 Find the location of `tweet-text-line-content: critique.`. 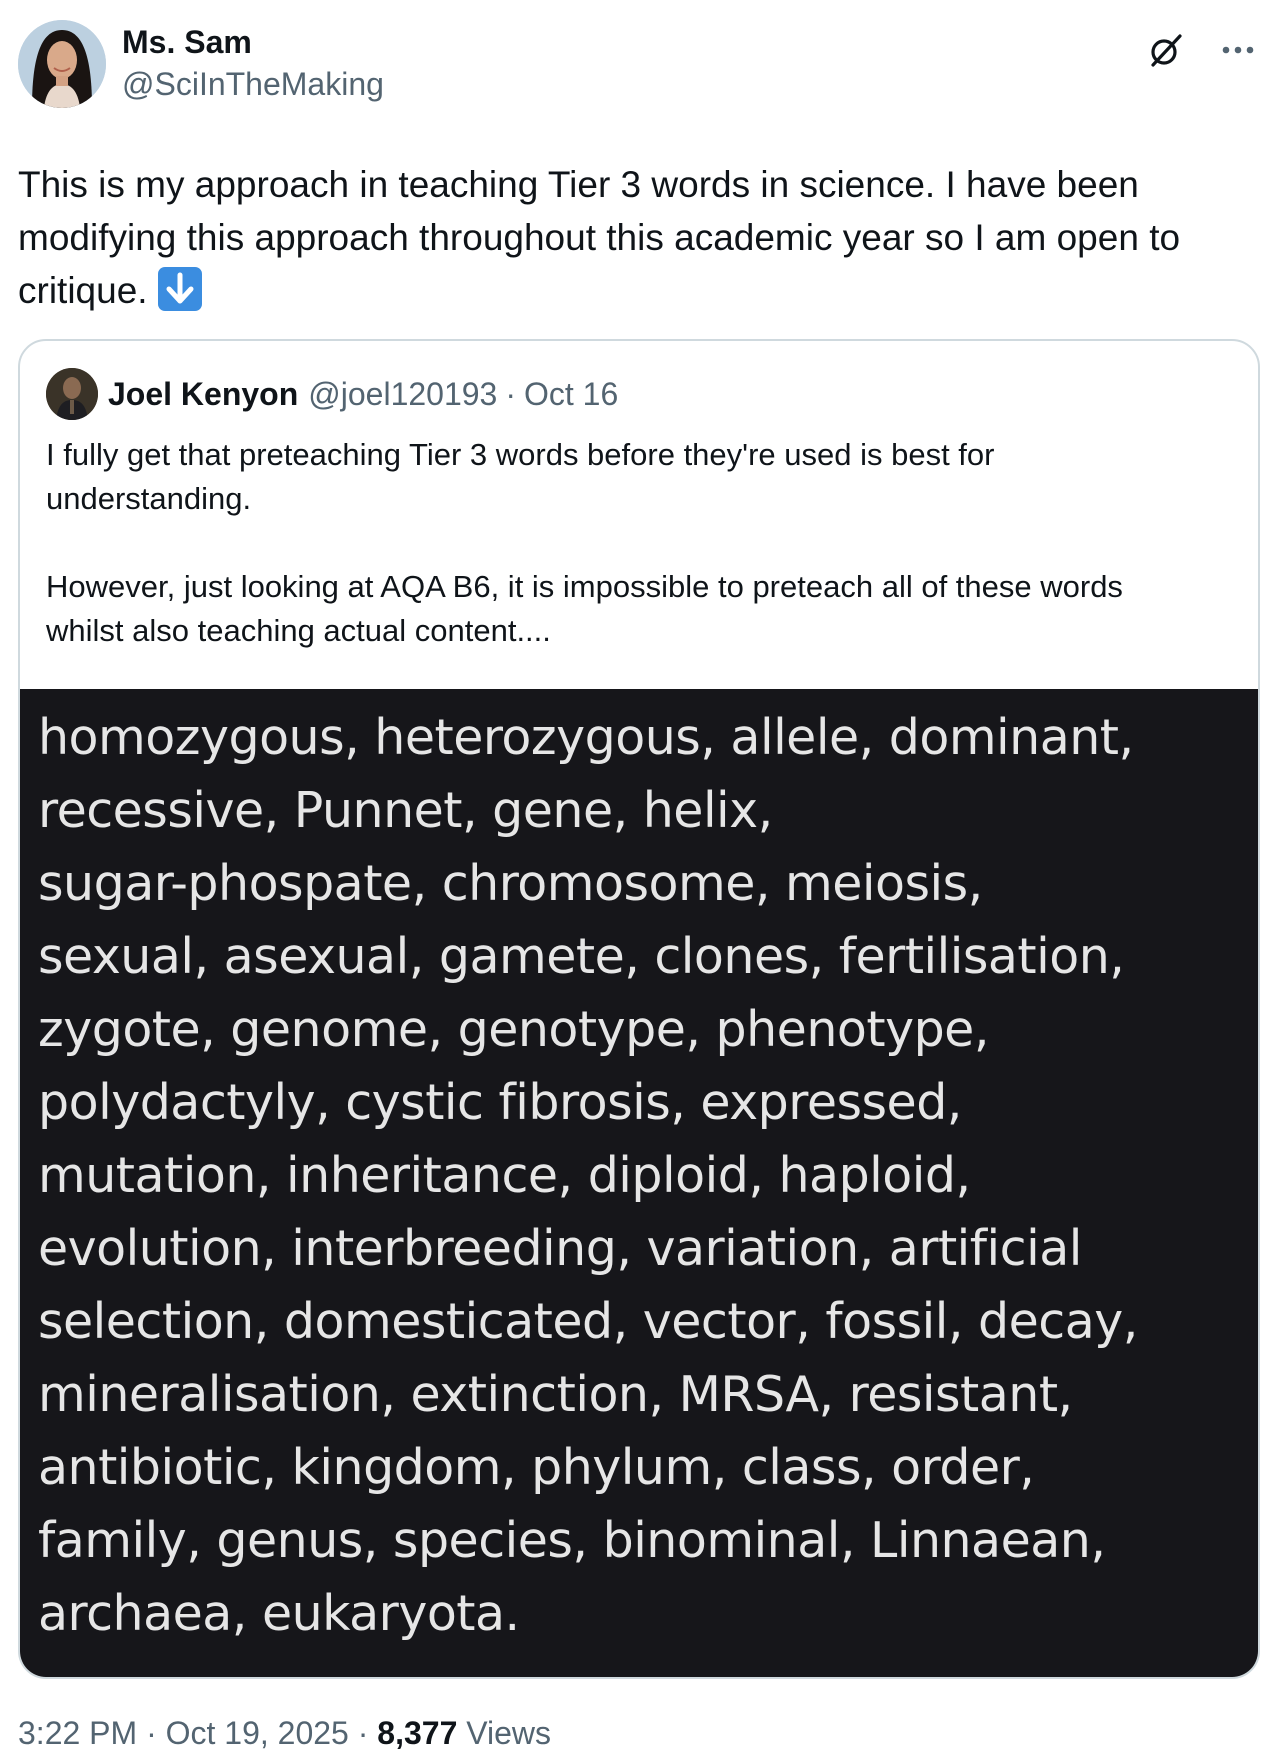

tweet-text-line-content: critique. is located at coordinates (83, 290).